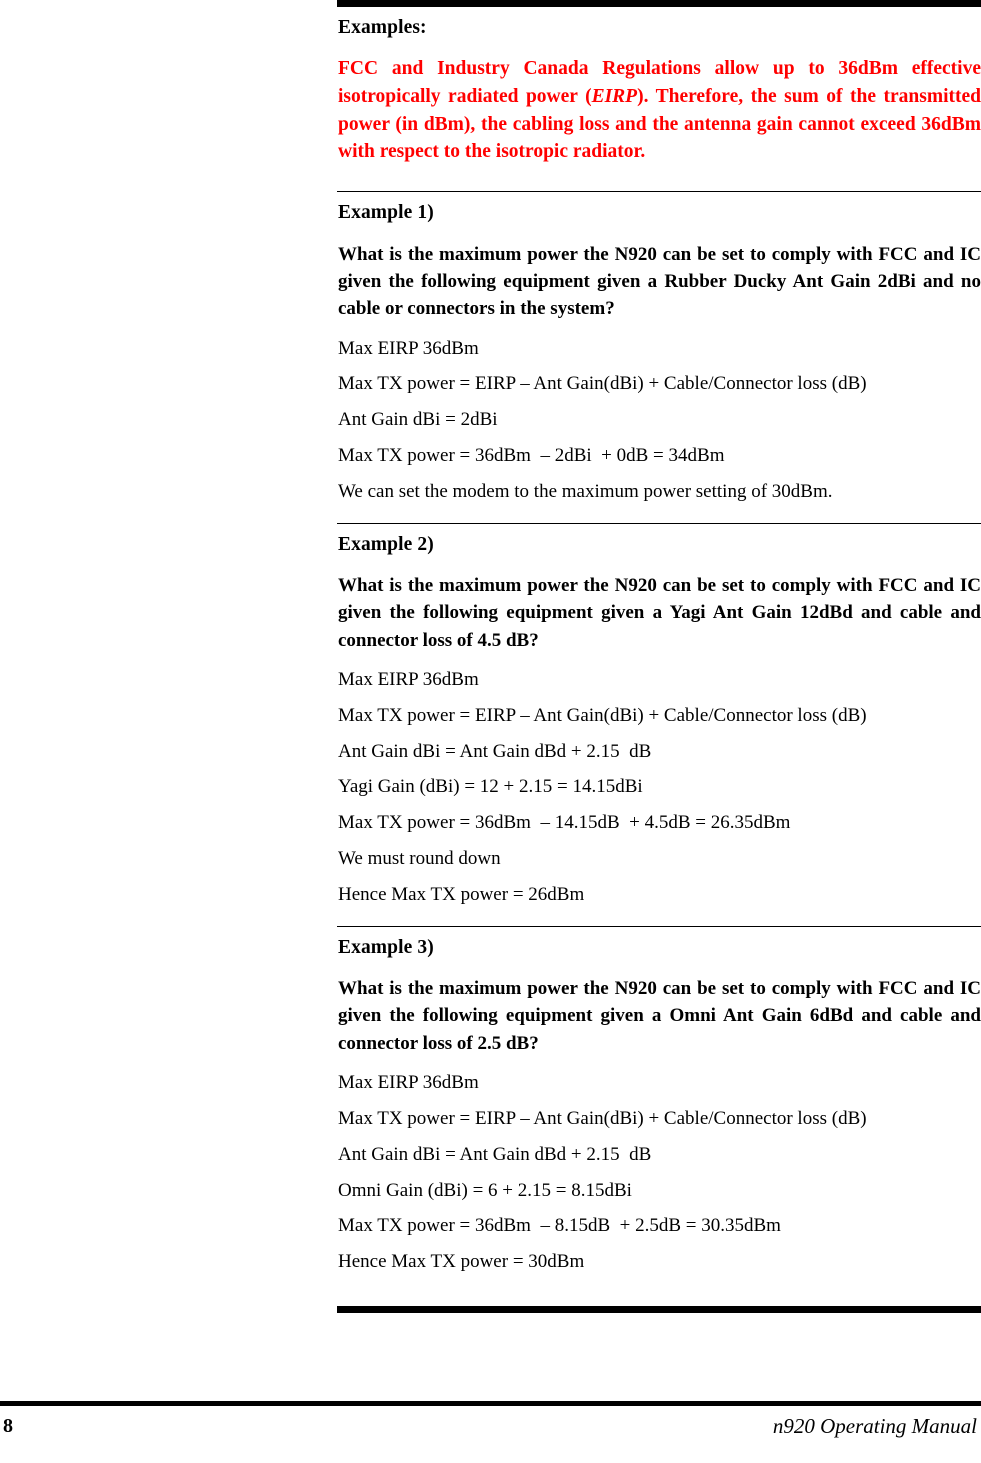  What do you see at coordinates (461, 894) in the screenshot?
I see `example-2-line-7: Hence Max TX power = 26dBm` at bounding box center [461, 894].